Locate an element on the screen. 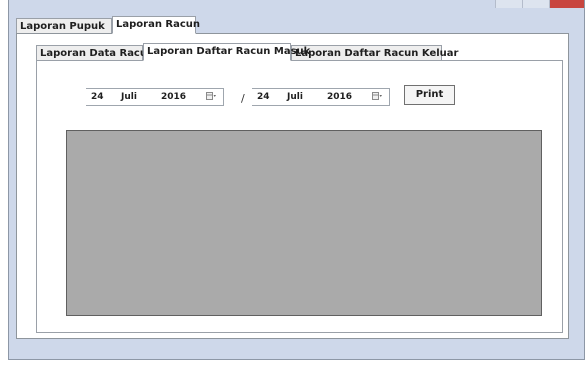 The width and height of the screenshot is (585, 371). date-from-picker: 24 Juli 2016 is located at coordinates (155, 97).